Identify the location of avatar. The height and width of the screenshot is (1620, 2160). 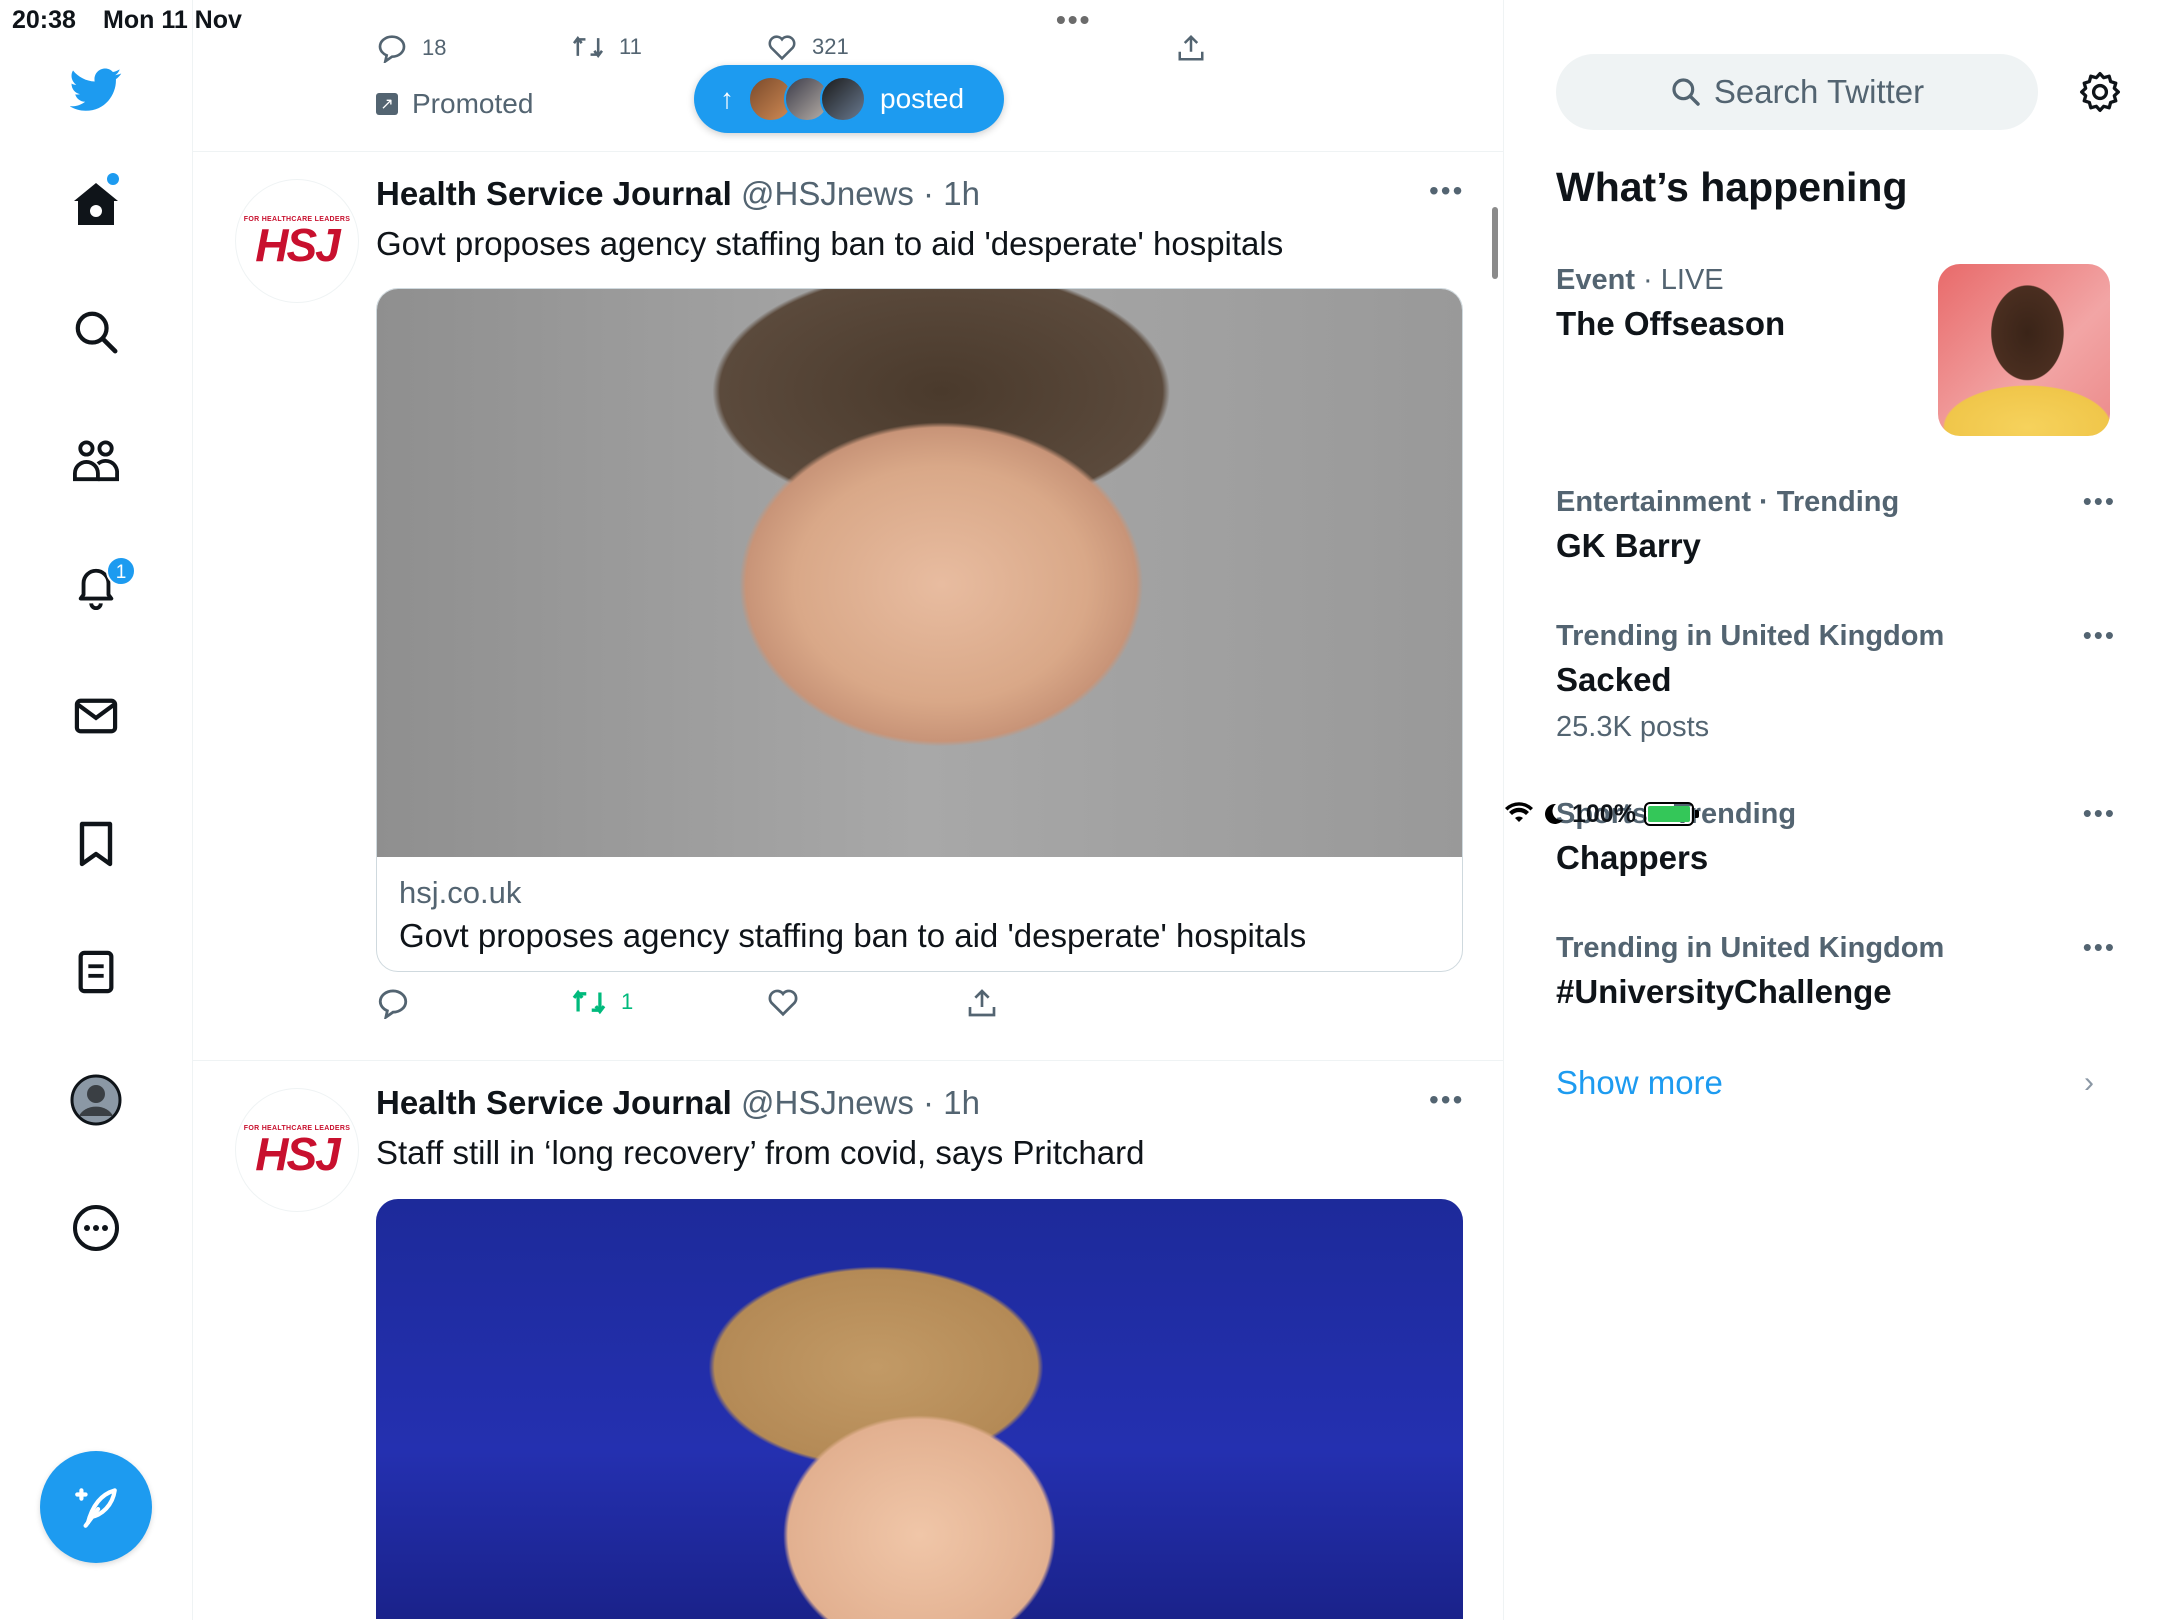
(843, 99).